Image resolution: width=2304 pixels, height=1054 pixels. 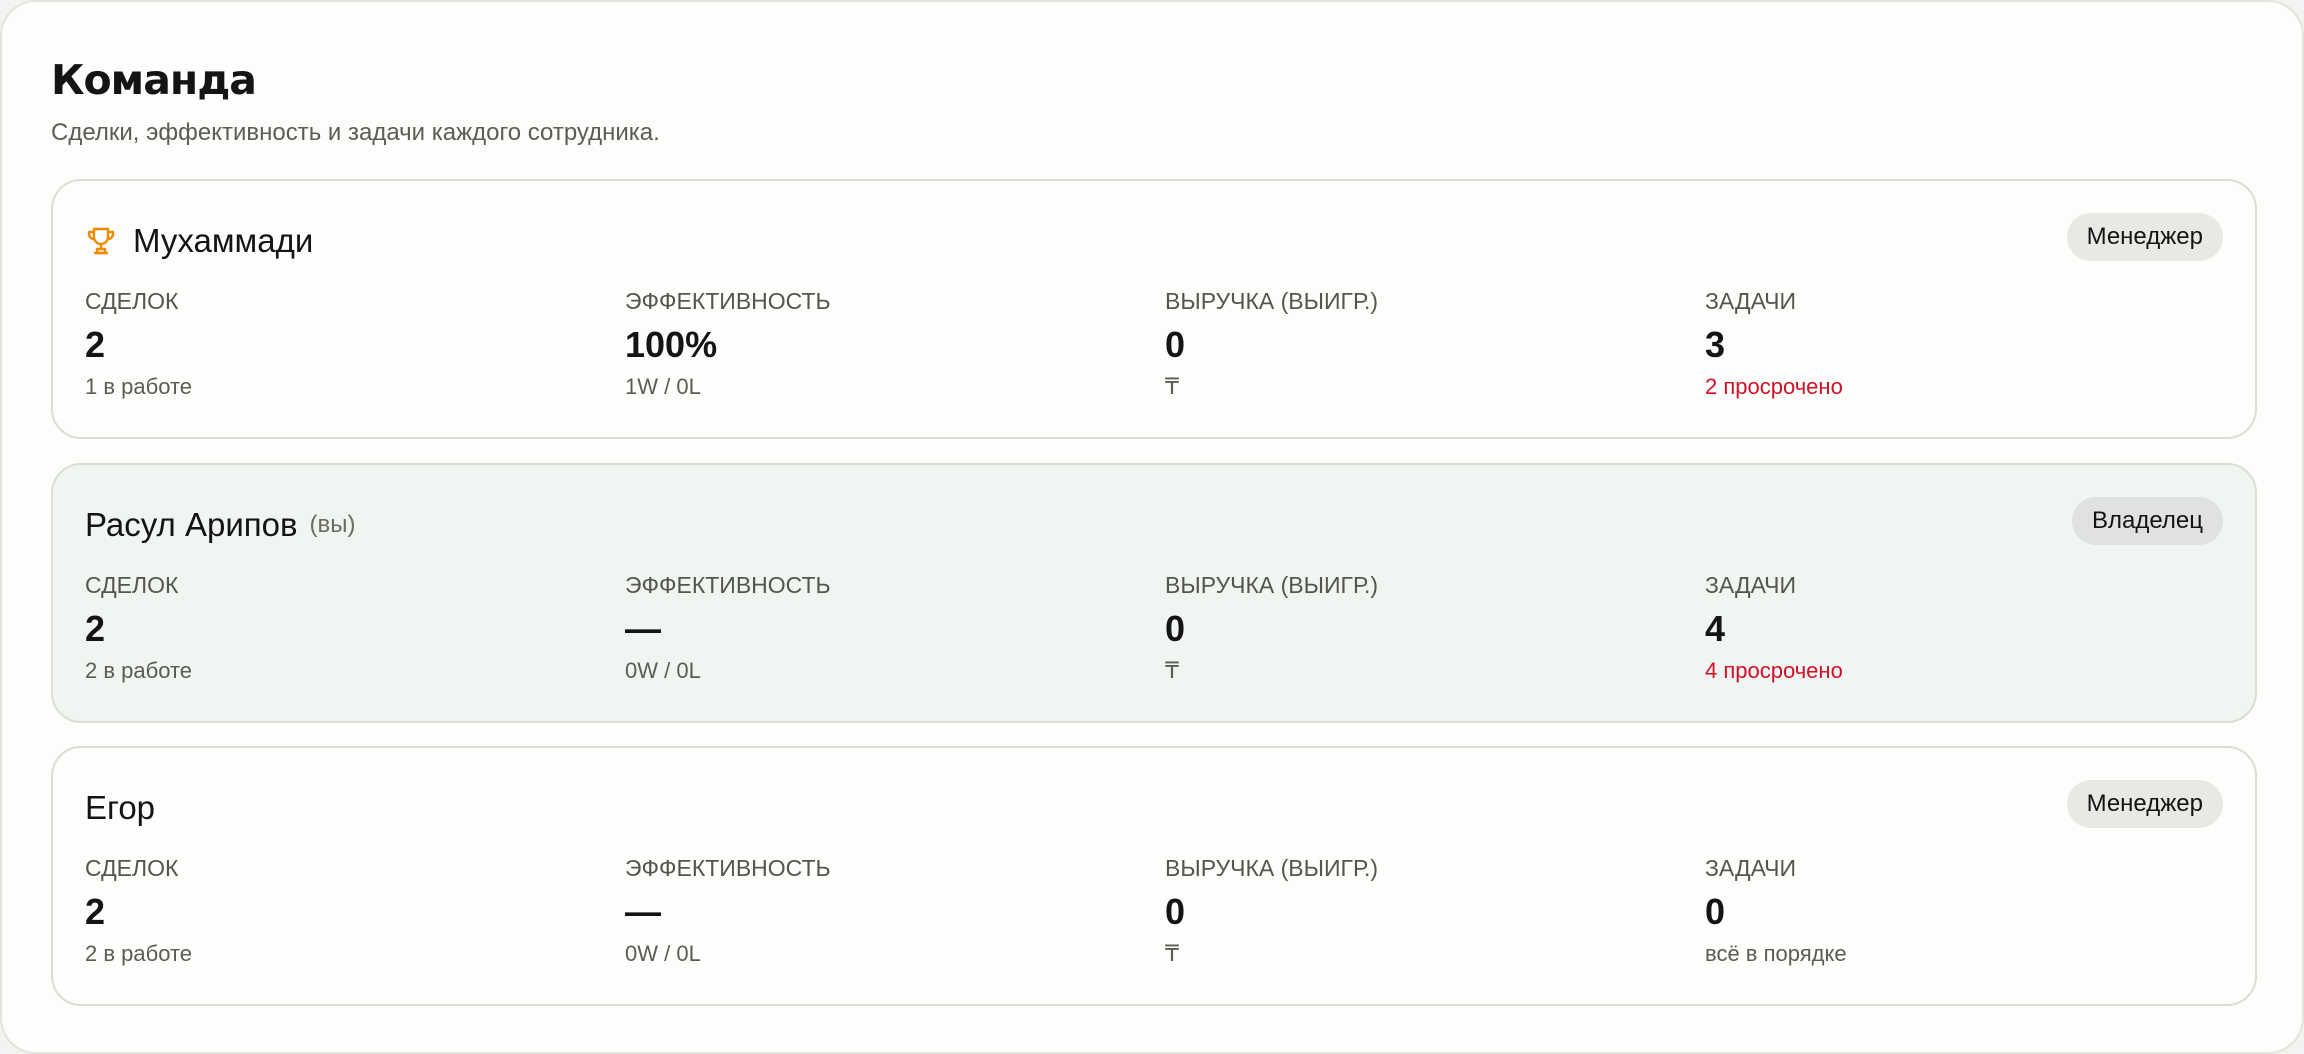 What do you see at coordinates (101, 241) in the screenshot?
I see `trophy-icon` at bounding box center [101, 241].